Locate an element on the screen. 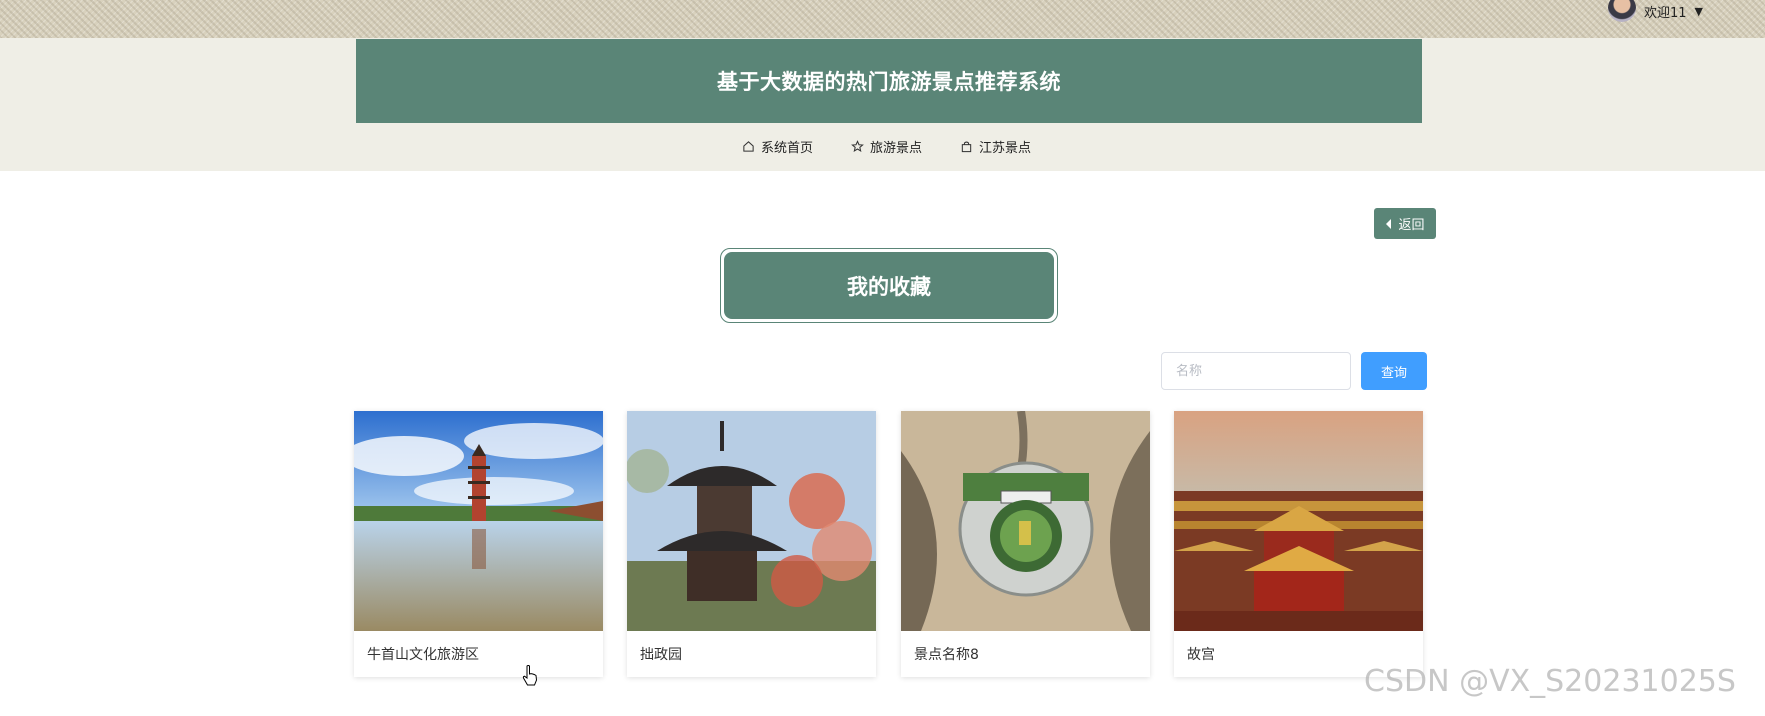 This screenshot has height=716, width=1765. caret-left-icon is located at coordinates (1389, 223).